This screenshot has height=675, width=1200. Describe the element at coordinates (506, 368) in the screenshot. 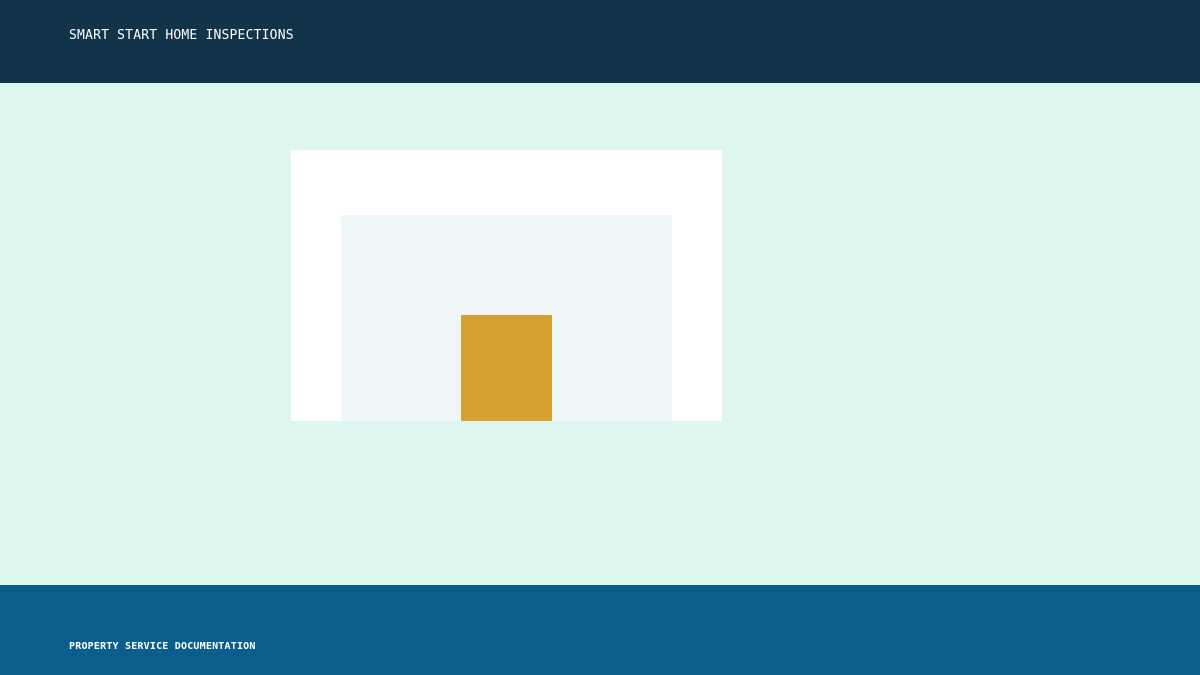

I see `house-door-icon` at that location.